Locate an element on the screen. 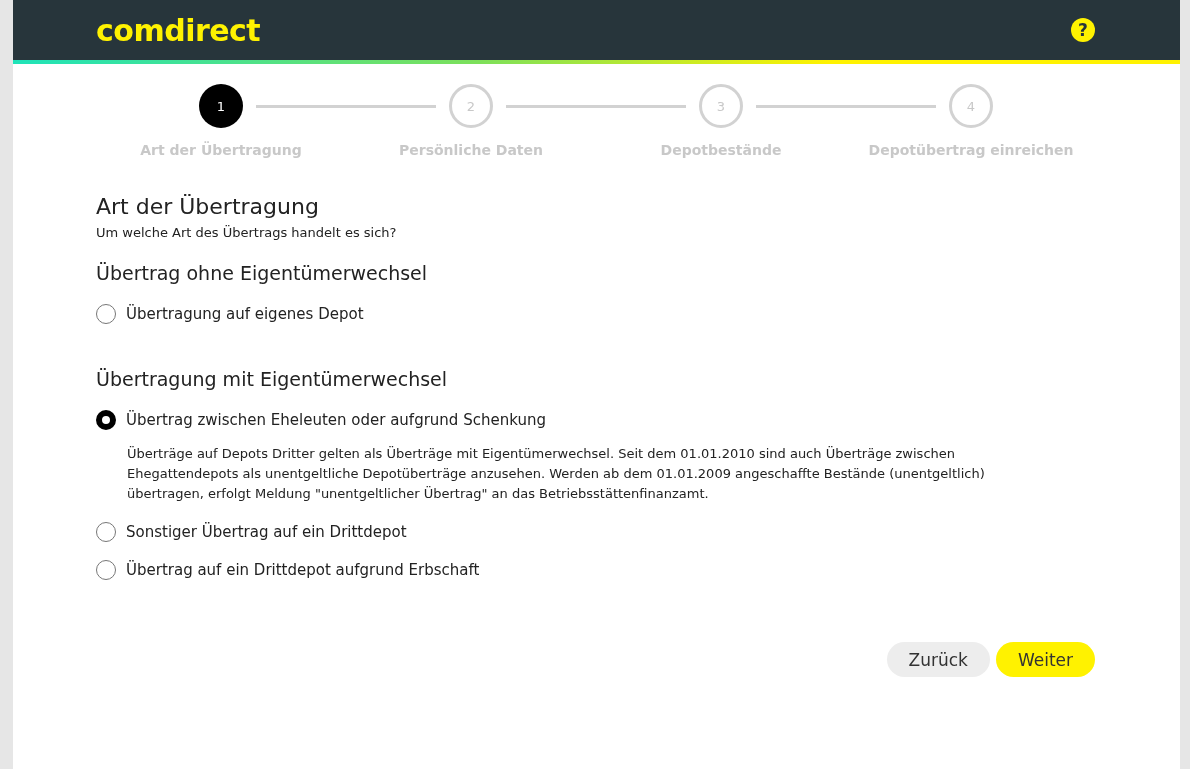  radio-label: Sonstiger Übertrag auf ein Drittdepot is located at coordinates (266, 532).